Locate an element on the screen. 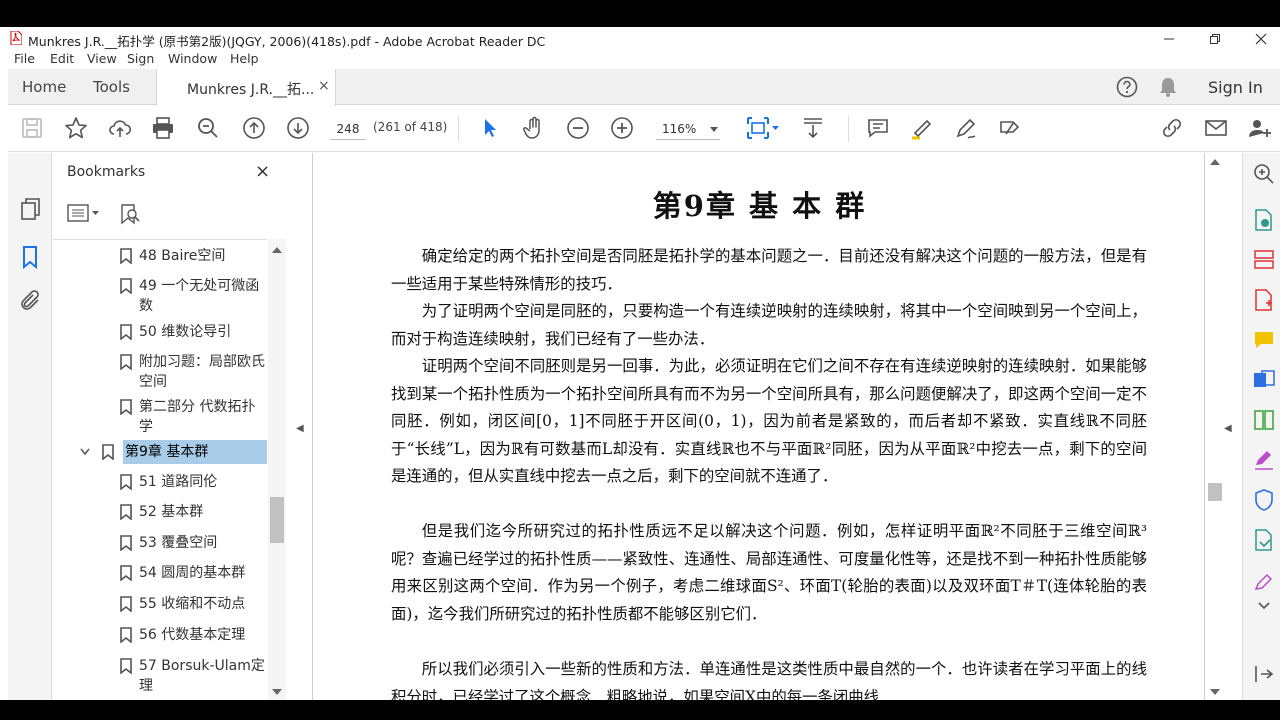 This screenshot has height=720, width=1280. close-bookmarks-icon: × is located at coordinates (262, 171).